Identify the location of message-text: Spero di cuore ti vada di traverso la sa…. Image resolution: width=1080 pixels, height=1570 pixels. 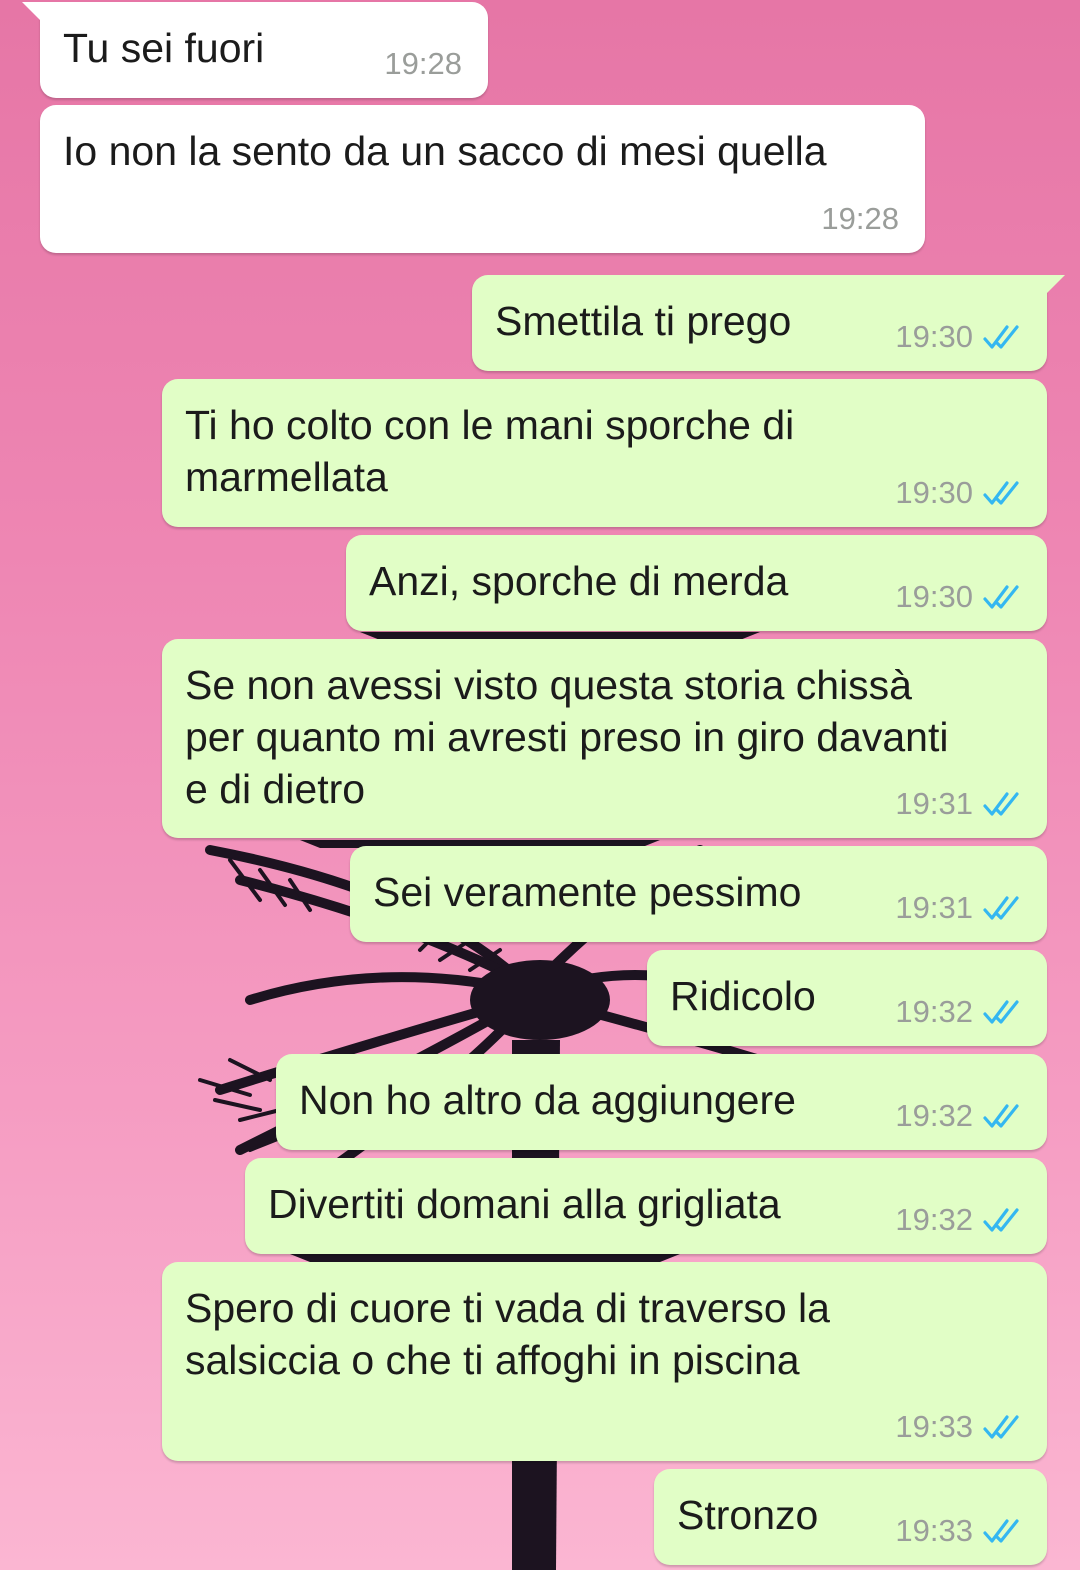
(507, 1334).